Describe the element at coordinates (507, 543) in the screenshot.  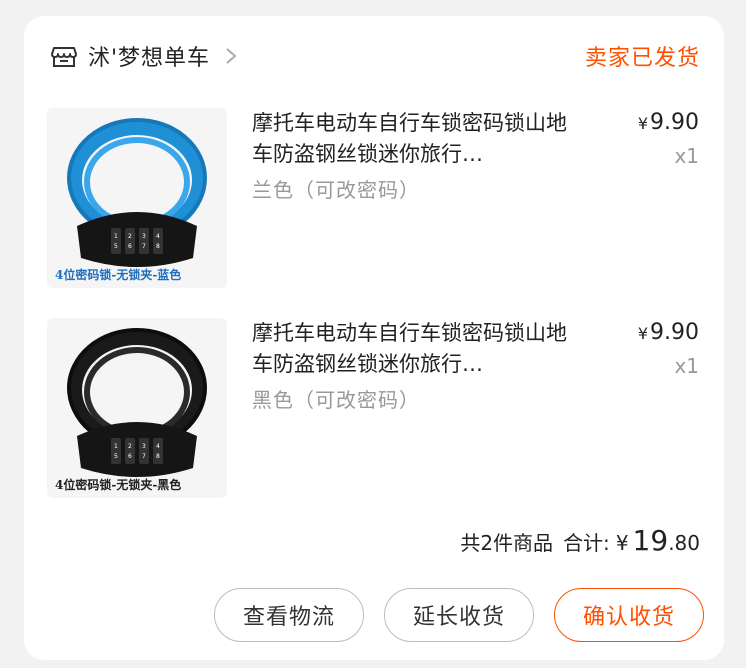
I see `item-count: 共2件商品` at that location.